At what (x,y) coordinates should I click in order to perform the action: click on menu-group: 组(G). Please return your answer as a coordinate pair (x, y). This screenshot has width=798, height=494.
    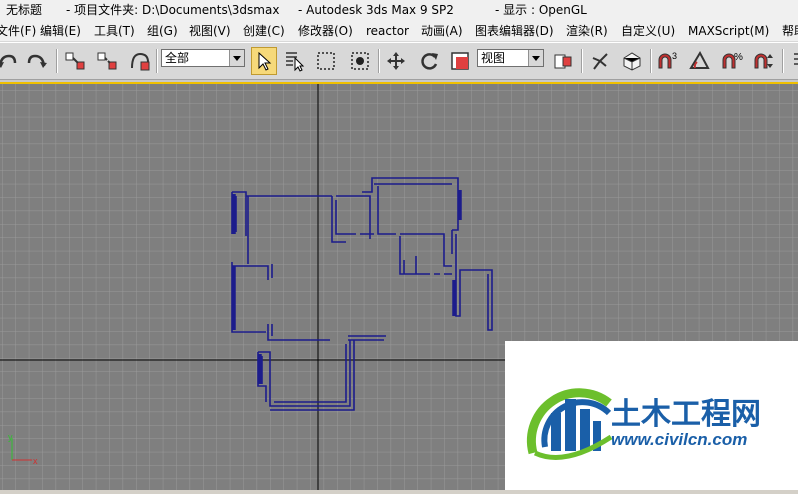
    Looking at the image, I should click on (162, 31).